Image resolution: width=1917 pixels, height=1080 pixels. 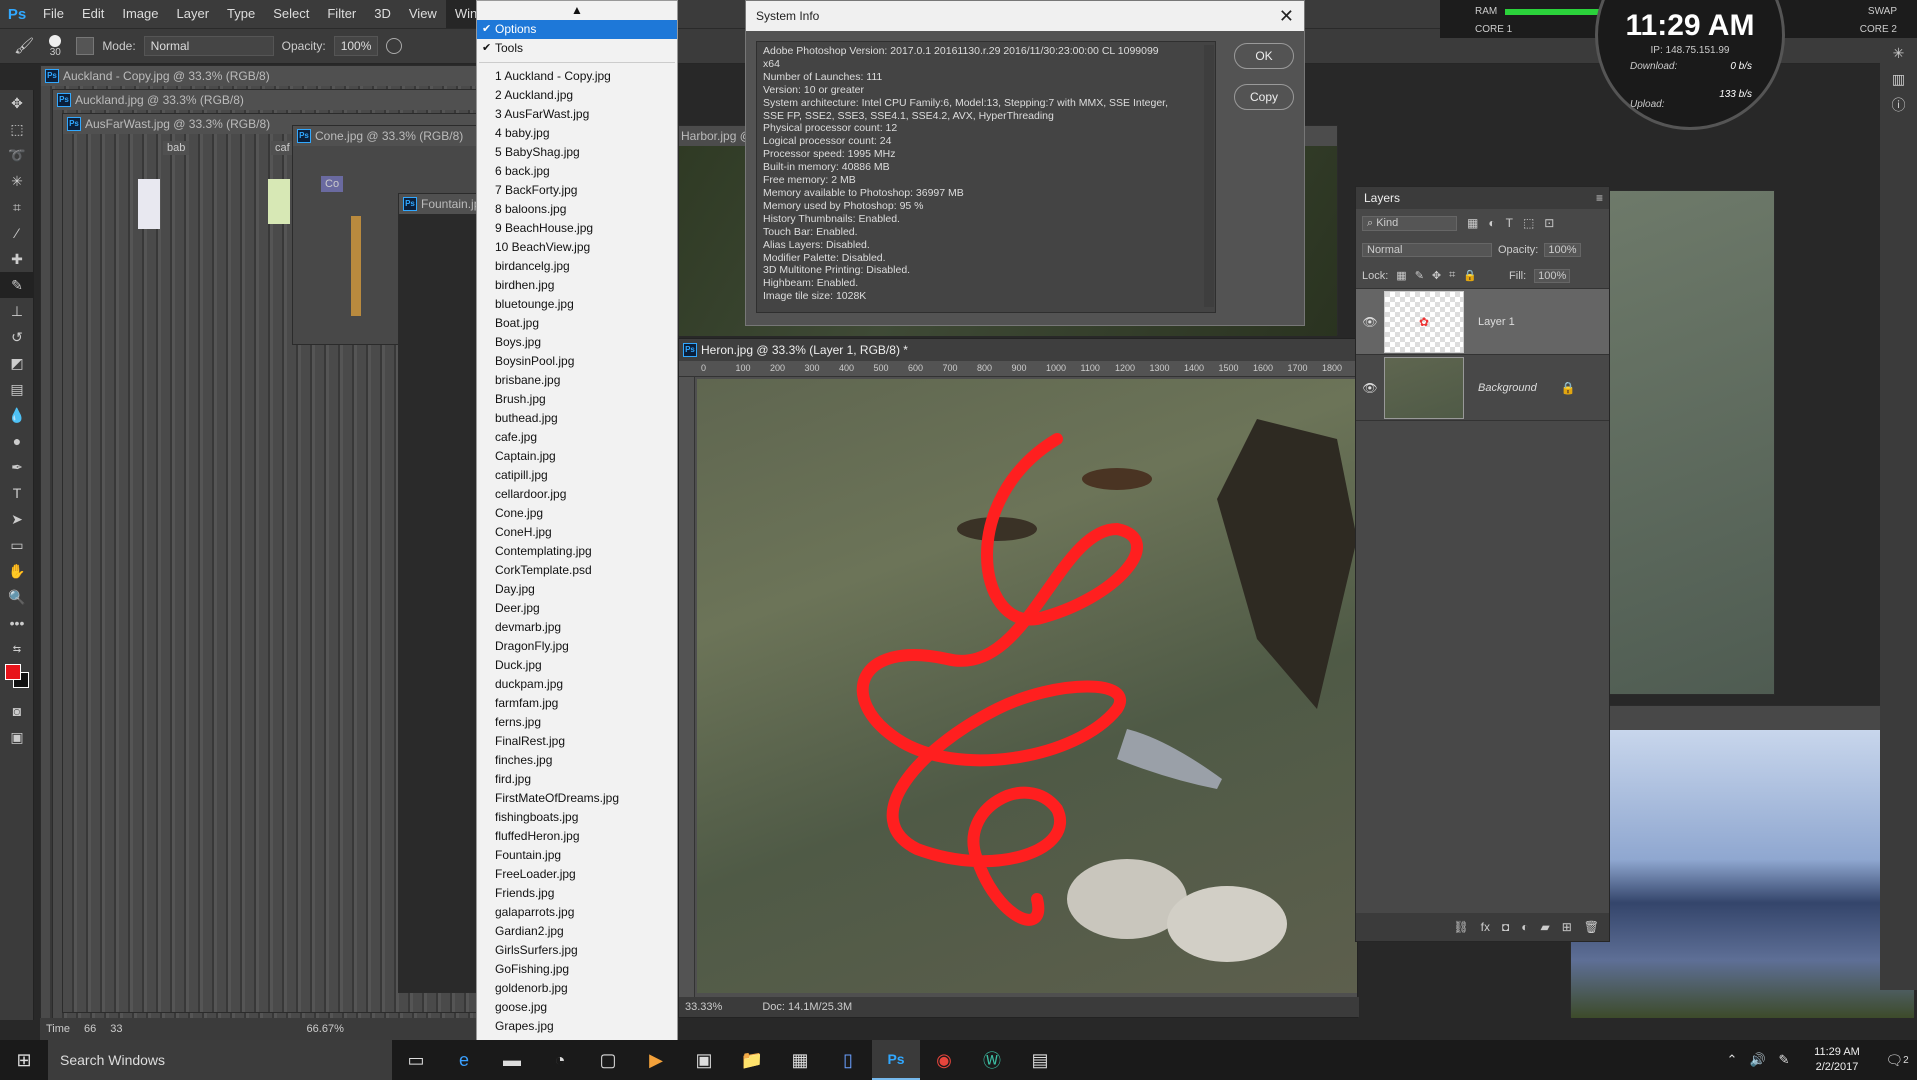 I want to click on blur-tool-icon: 💧, so click(x=17, y=415).